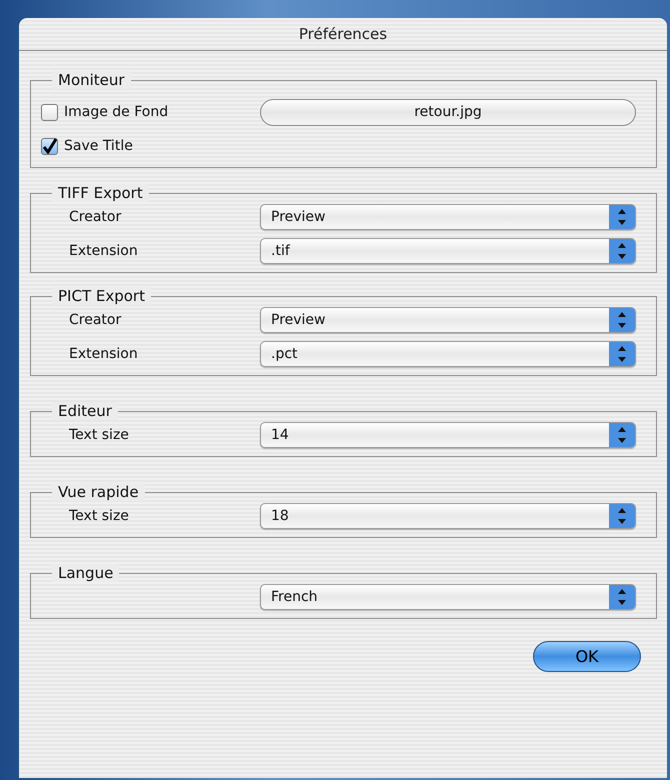  Describe the element at coordinates (448, 251) in the screenshot. I see `popup-menu: .tif` at that location.